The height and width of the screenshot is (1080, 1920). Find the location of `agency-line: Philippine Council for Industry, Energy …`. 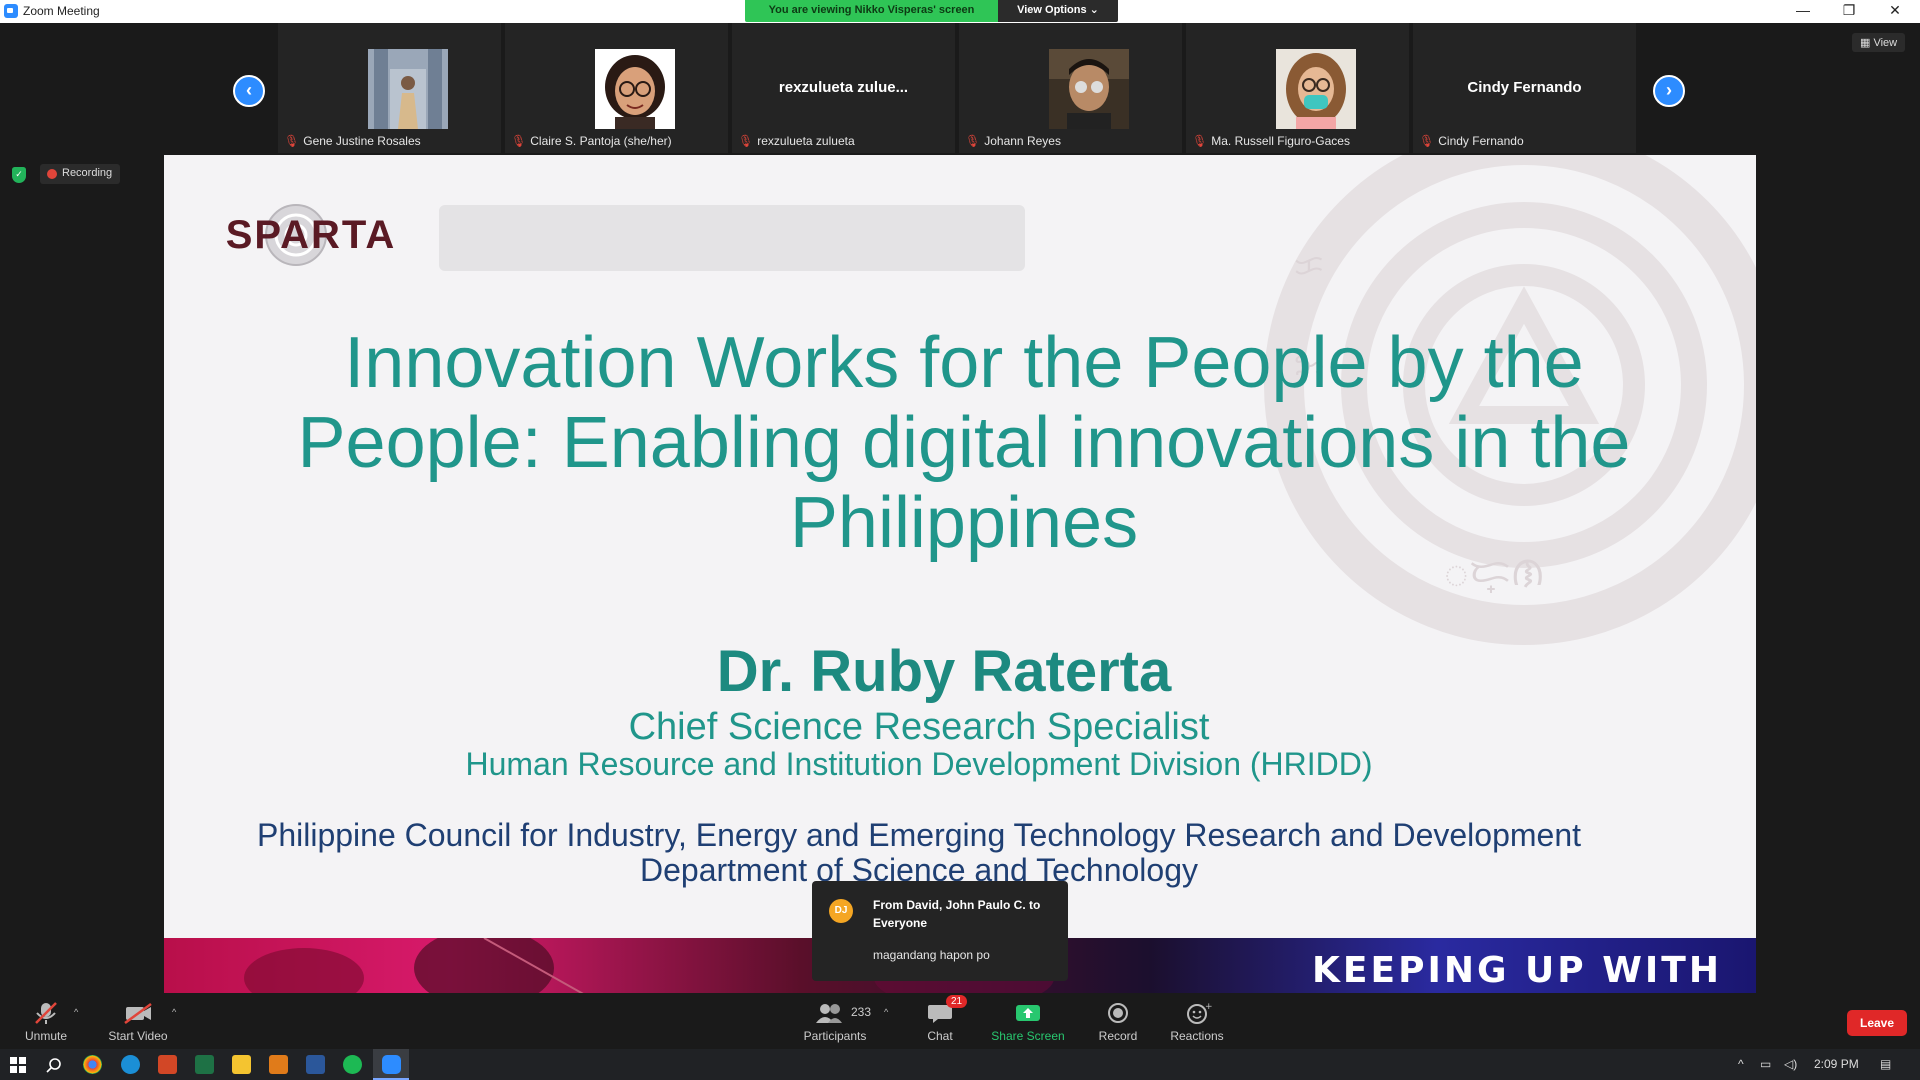

agency-line: Philippine Council for Industry, Energy … is located at coordinates (918, 835).